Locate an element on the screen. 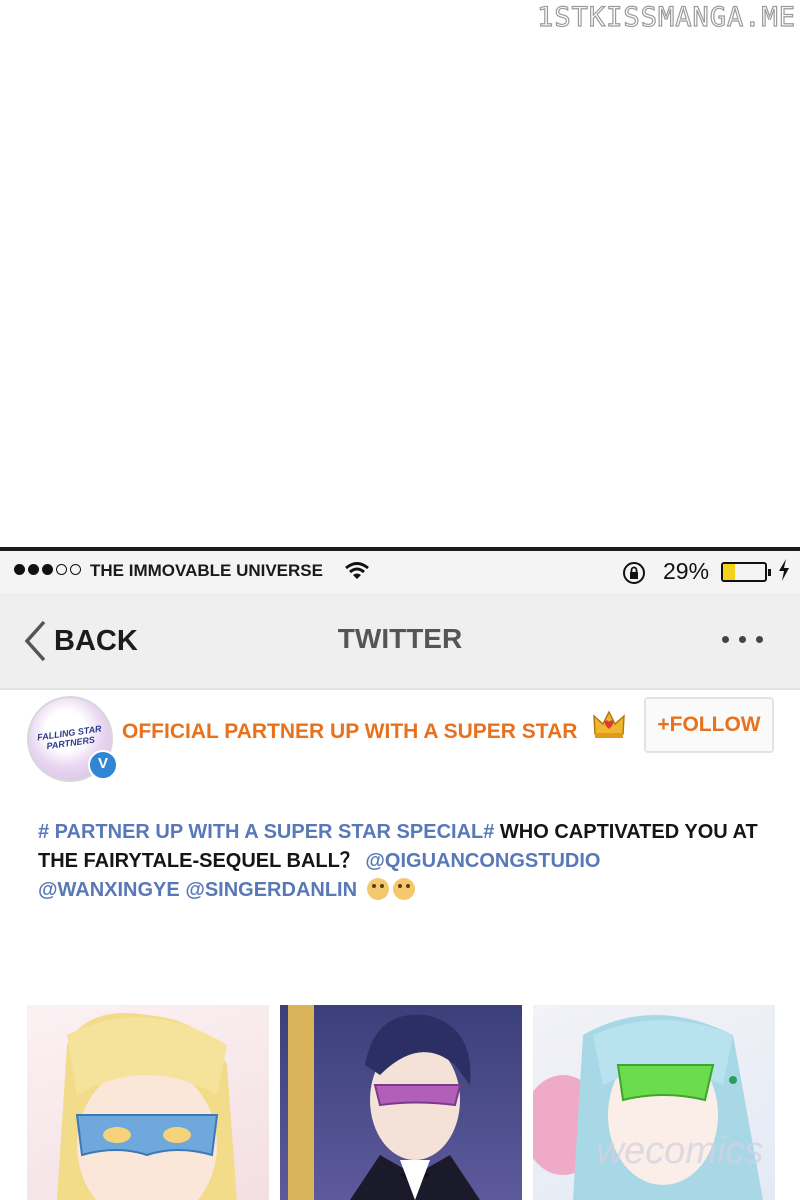 Image resolution: width=800 pixels, height=1200 pixels. images-watermark: wecomics is located at coordinates (680, 1151).